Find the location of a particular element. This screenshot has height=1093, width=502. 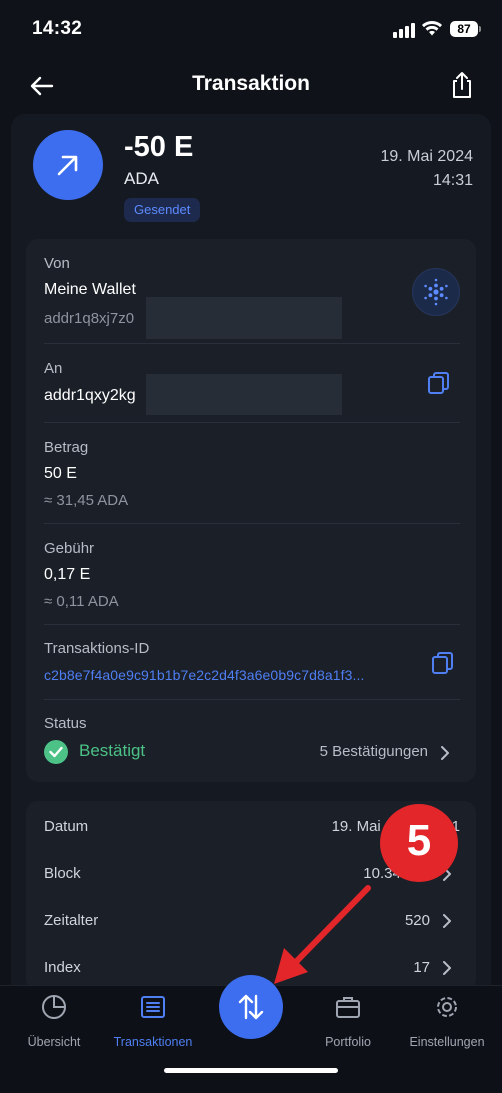

from-address: addr1q8xj7z0 is located at coordinates (89, 318).